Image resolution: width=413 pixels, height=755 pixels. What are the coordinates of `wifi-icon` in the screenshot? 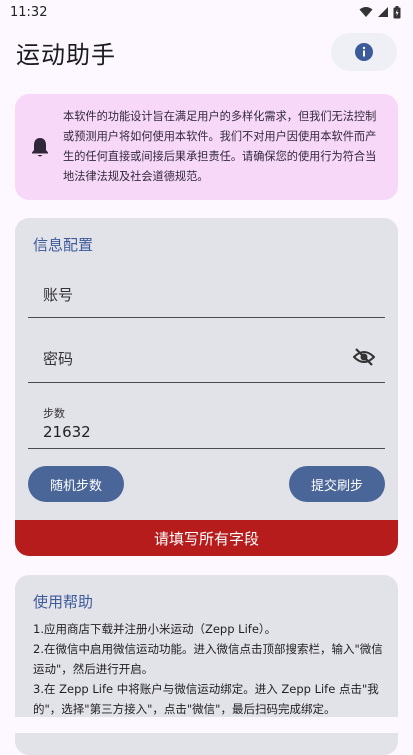 It's located at (366, 12).